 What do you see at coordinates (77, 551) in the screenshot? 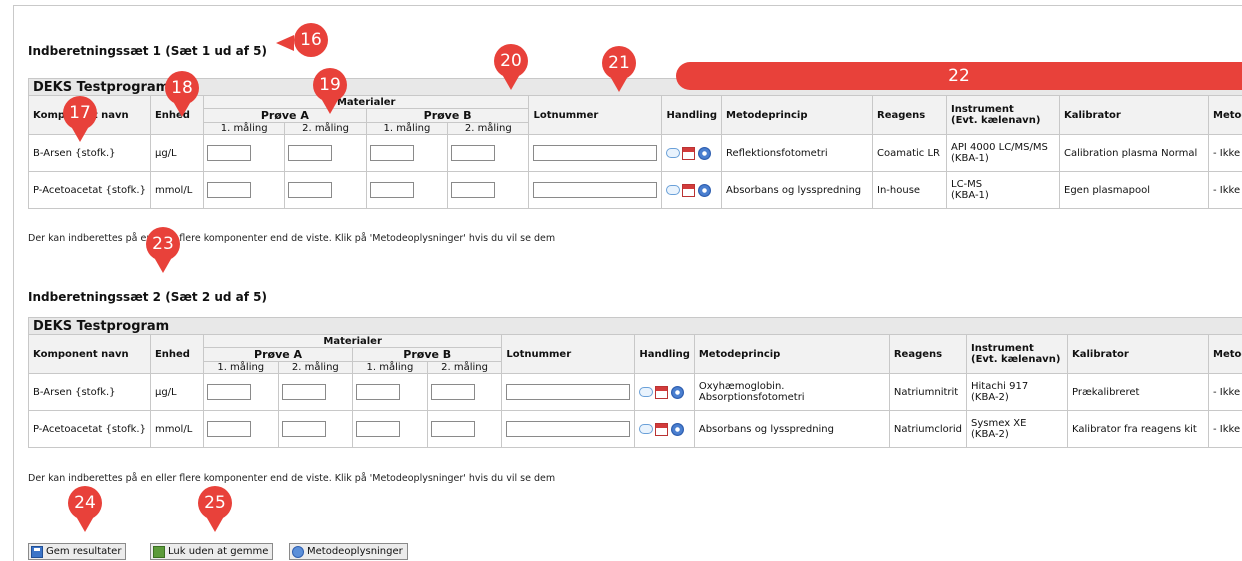
I see `save-results-button: Gem resultater` at bounding box center [77, 551].